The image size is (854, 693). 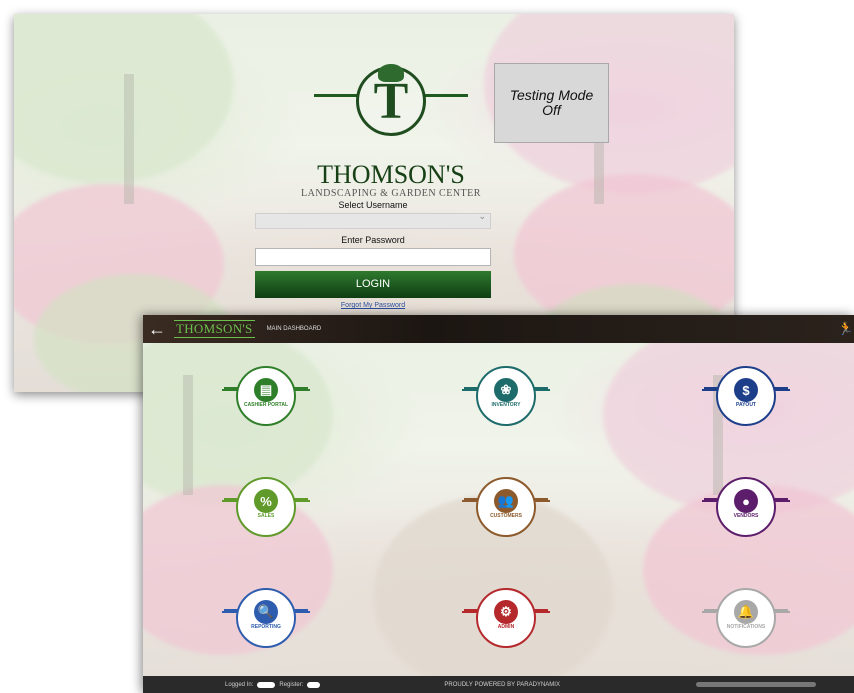 I want to click on back-arrow-icon: ←, so click(x=157, y=329).